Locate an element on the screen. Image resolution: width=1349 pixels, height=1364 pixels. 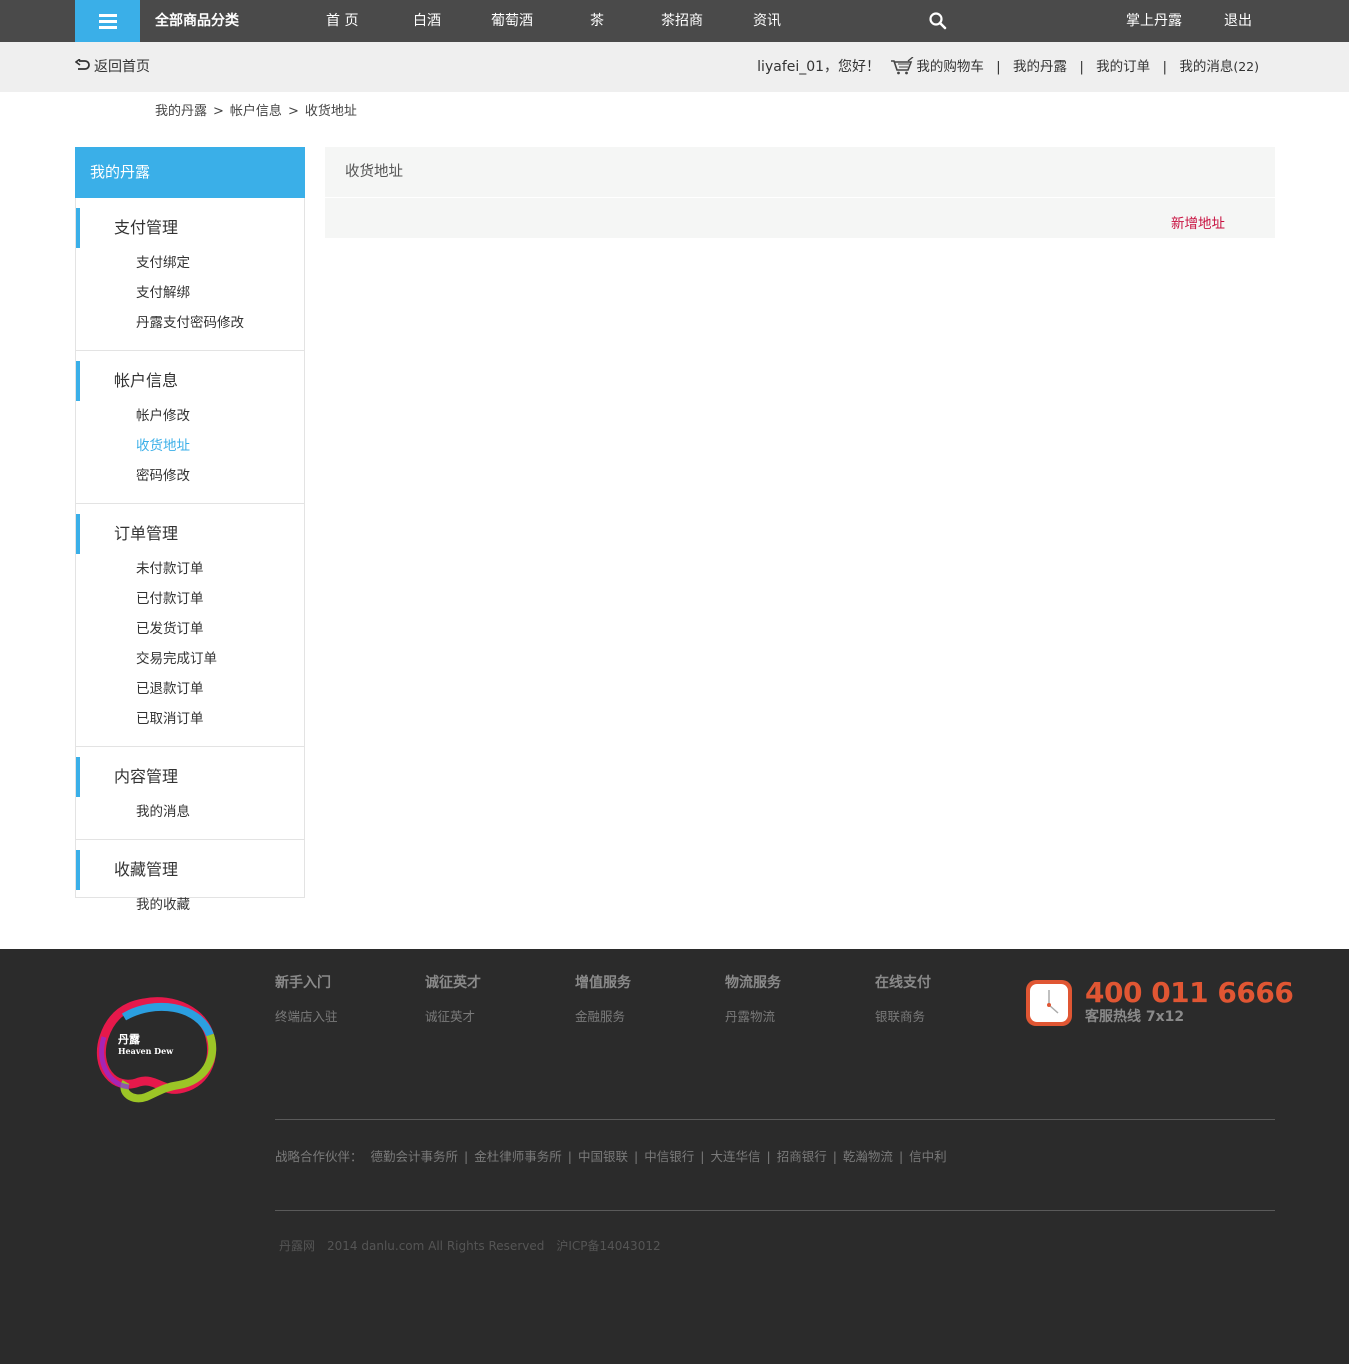
partner-link: 中信银行 is located at coordinates (669, 1156).